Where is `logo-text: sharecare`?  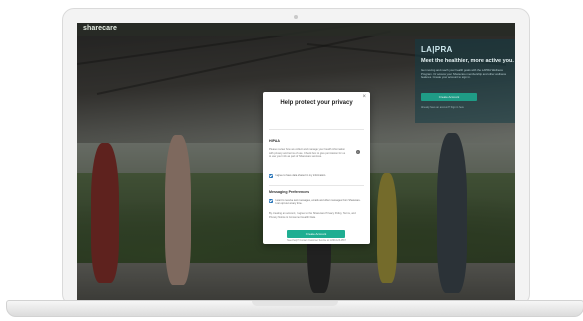 logo-text: sharecare is located at coordinates (100, 28).